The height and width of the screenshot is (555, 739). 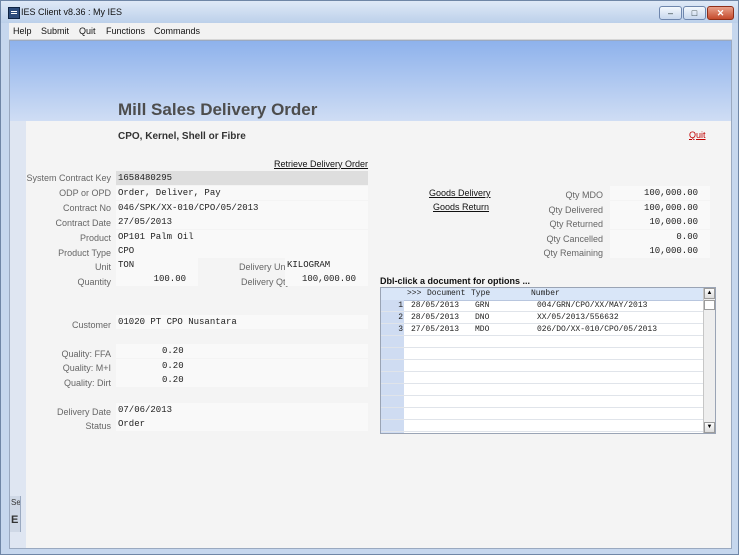 What do you see at coordinates (91, 325) in the screenshot?
I see `customer-label: Customer` at bounding box center [91, 325].